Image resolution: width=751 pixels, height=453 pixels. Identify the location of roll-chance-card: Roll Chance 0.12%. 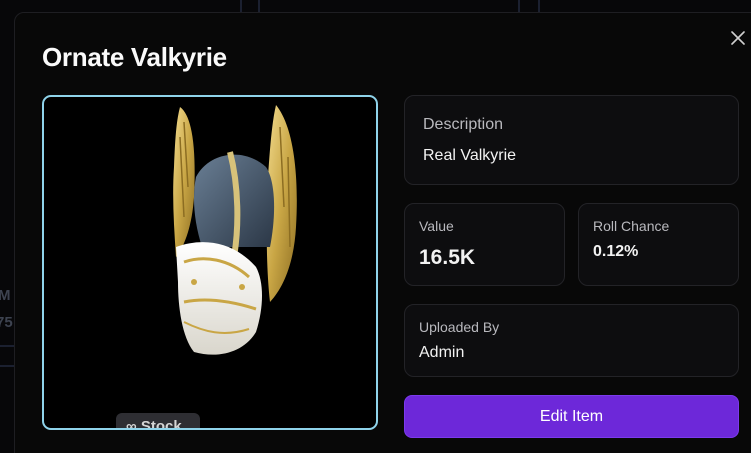
(658, 244).